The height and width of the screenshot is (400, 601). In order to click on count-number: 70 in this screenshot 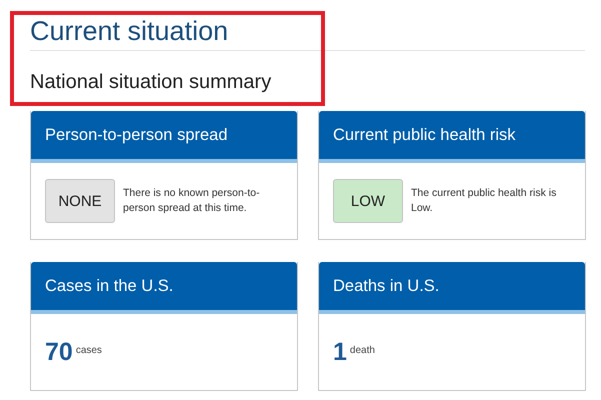, I will do `click(59, 352)`.